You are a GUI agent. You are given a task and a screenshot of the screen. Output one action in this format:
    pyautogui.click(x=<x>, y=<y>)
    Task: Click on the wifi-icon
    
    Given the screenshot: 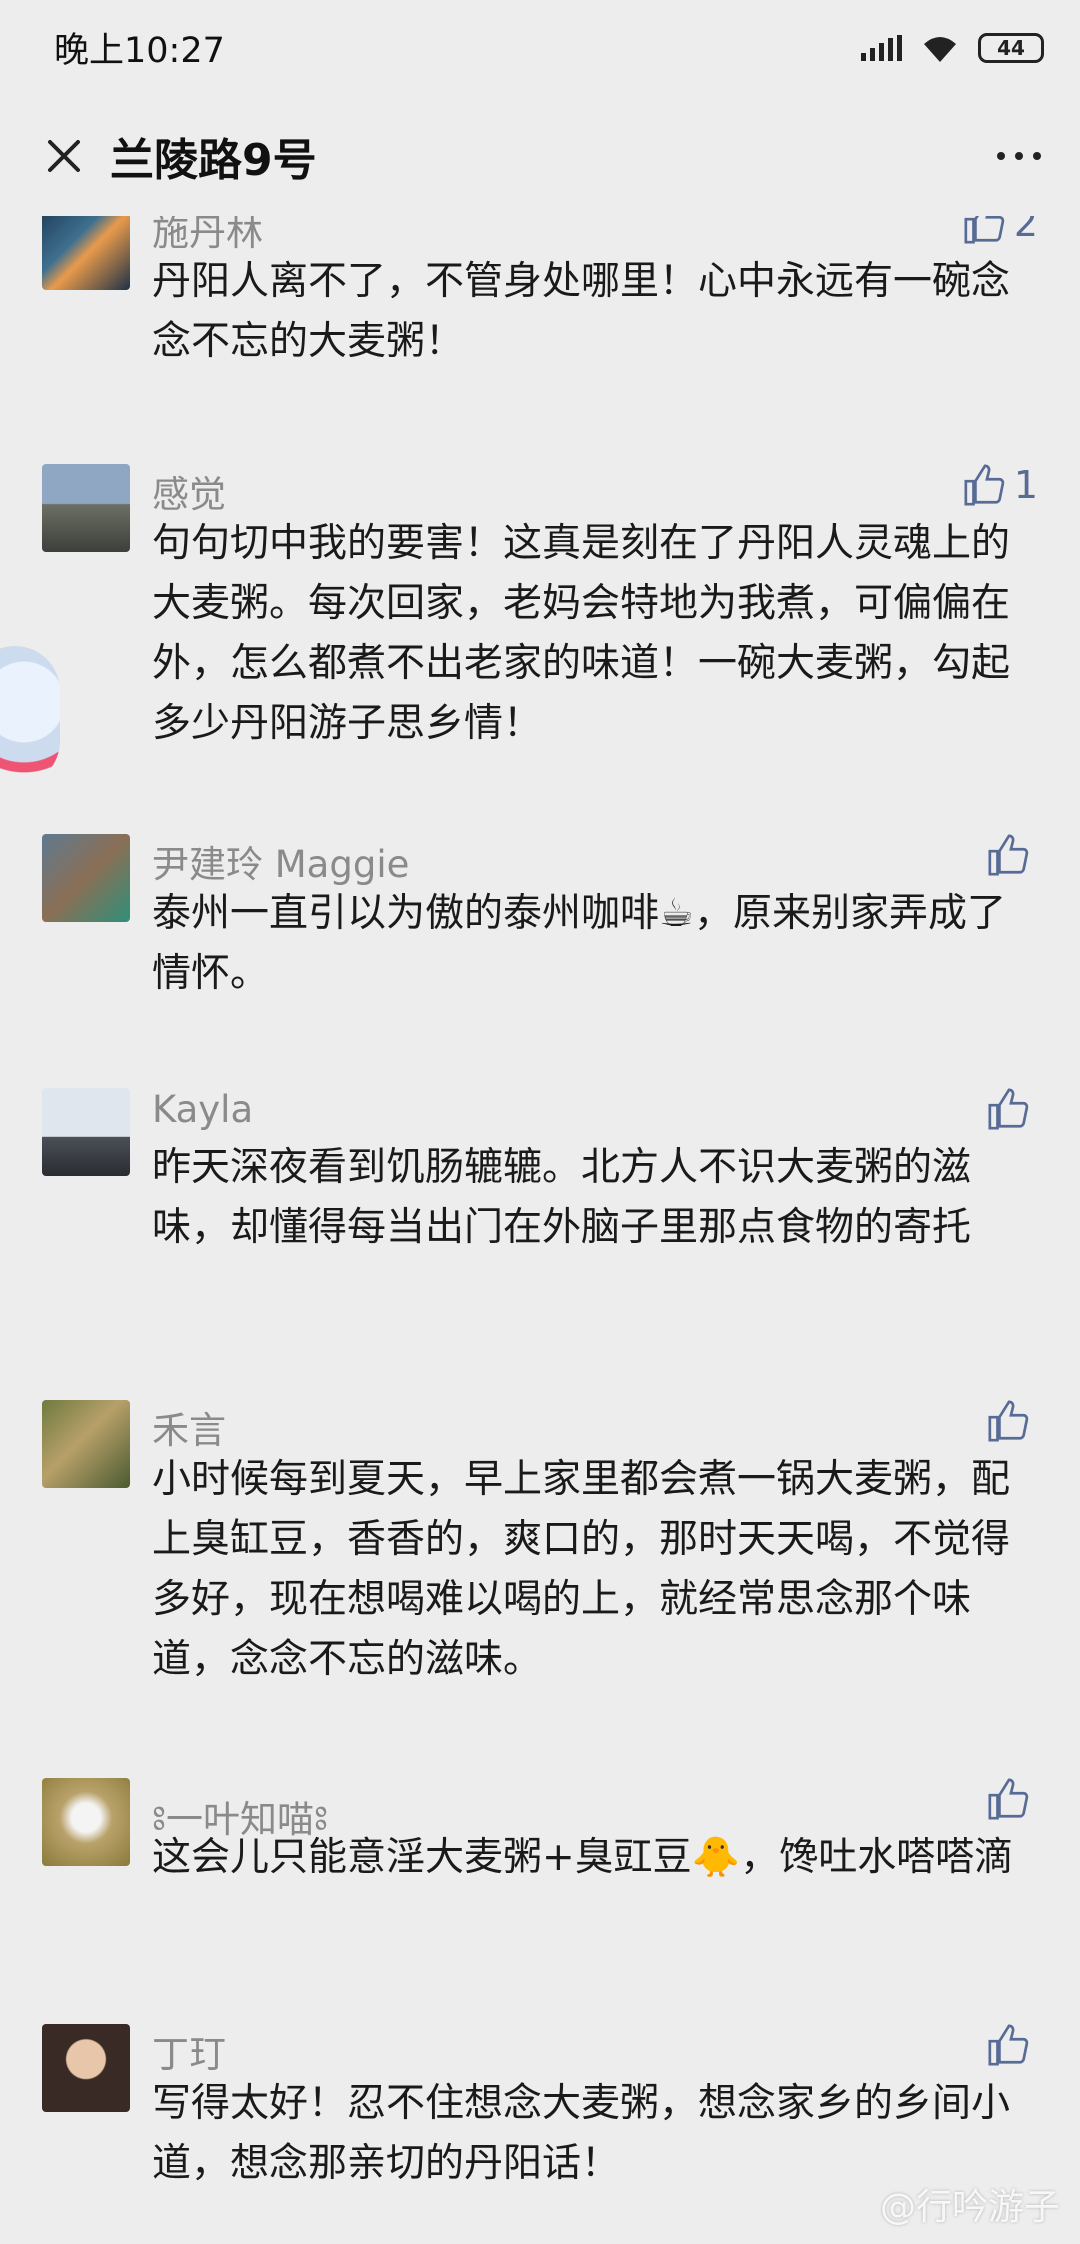 What is the action you would take?
    pyautogui.click(x=940, y=49)
    